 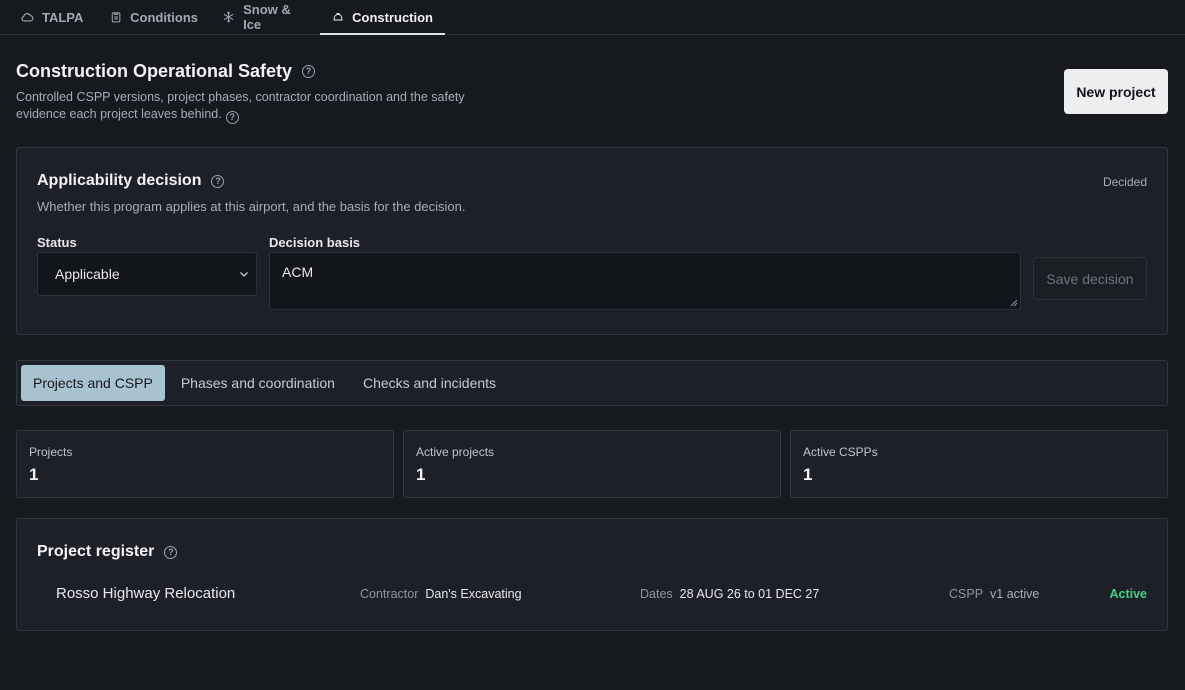 I want to click on stat-projects: Projects 1, so click(x=205, y=464).